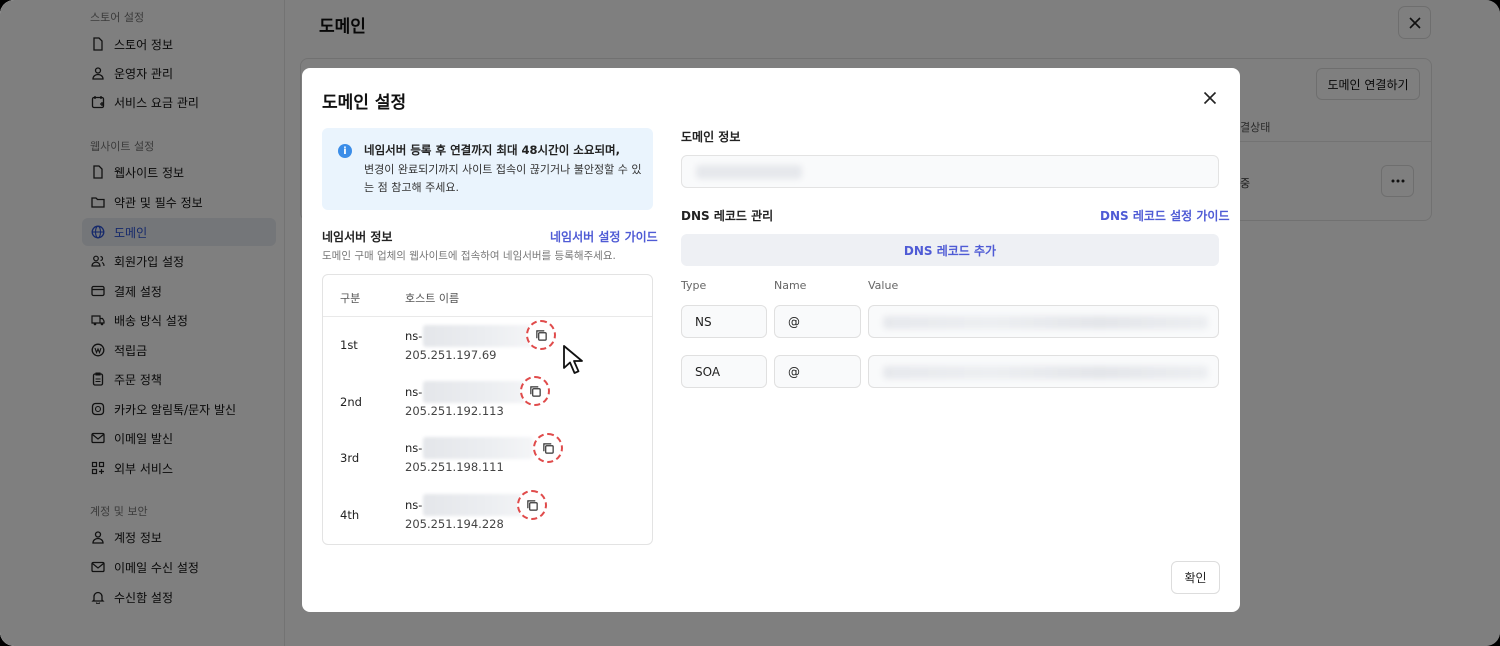 The image size is (1500, 646). Describe the element at coordinates (727, 216) in the screenshot. I see `dns-section-title: DNS 레코드 관리` at that location.